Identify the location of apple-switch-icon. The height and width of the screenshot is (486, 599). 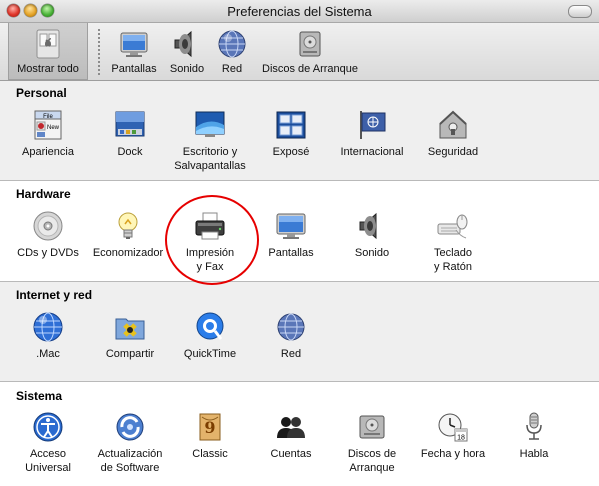
(48, 44).